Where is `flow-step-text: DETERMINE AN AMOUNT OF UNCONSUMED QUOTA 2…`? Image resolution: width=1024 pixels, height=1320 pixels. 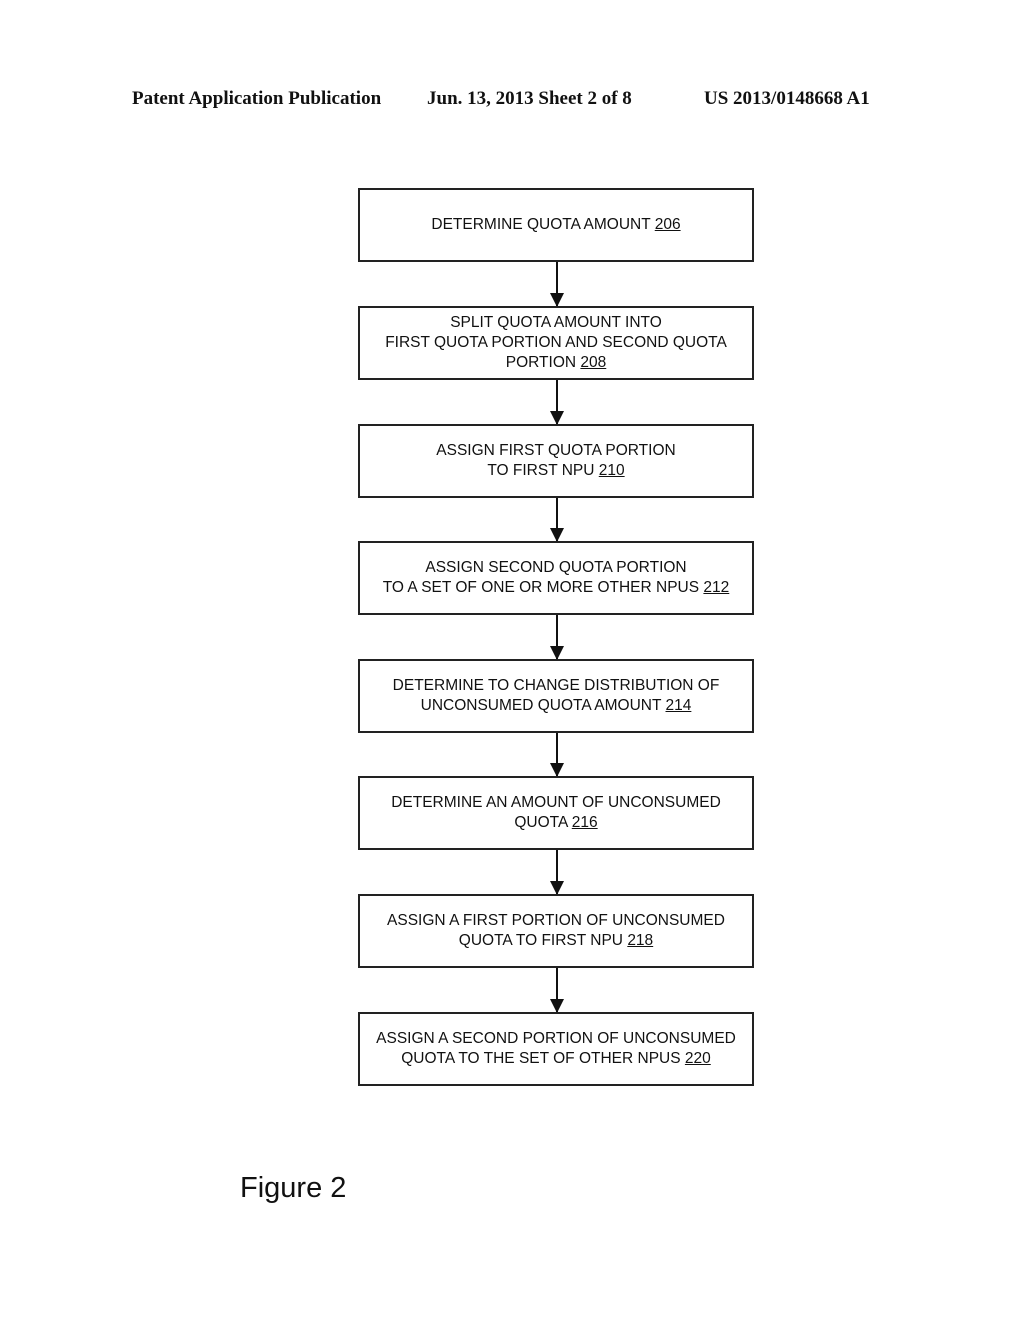
flow-step-text: DETERMINE AN AMOUNT OF UNCONSUMED QUOTA 2… is located at coordinates (556, 813).